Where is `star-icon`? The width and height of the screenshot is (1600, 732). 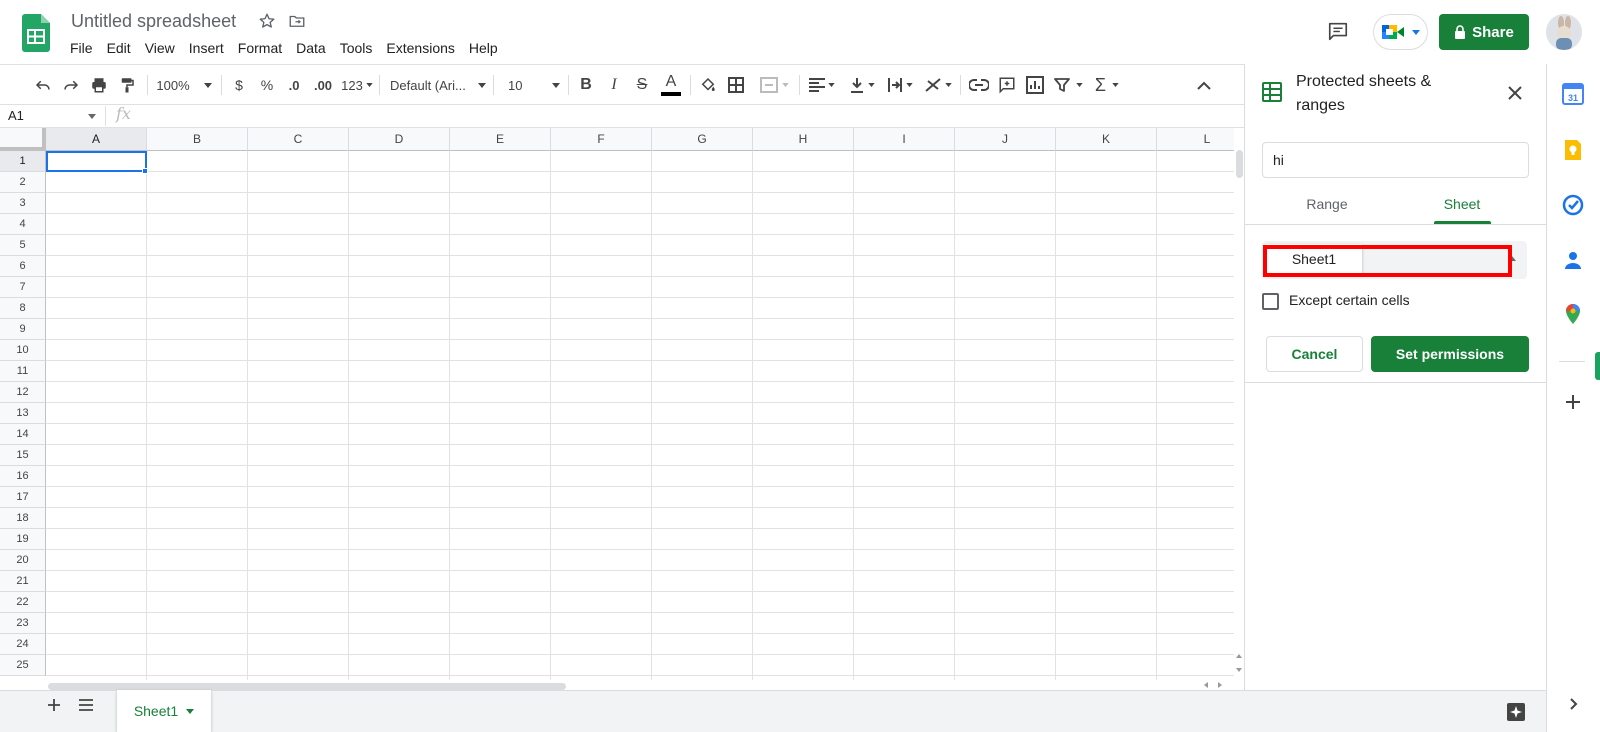
star-icon is located at coordinates (267, 21).